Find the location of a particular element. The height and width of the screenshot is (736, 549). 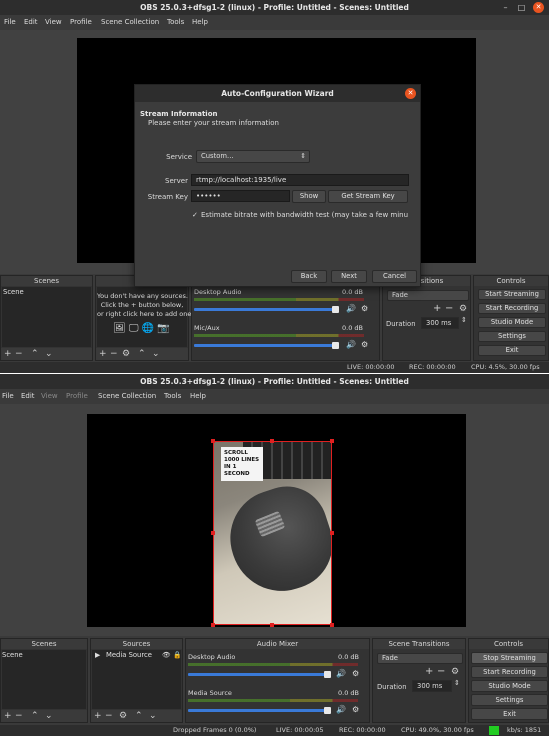

eye-icon: 👁 is located at coordinates (166, 655).